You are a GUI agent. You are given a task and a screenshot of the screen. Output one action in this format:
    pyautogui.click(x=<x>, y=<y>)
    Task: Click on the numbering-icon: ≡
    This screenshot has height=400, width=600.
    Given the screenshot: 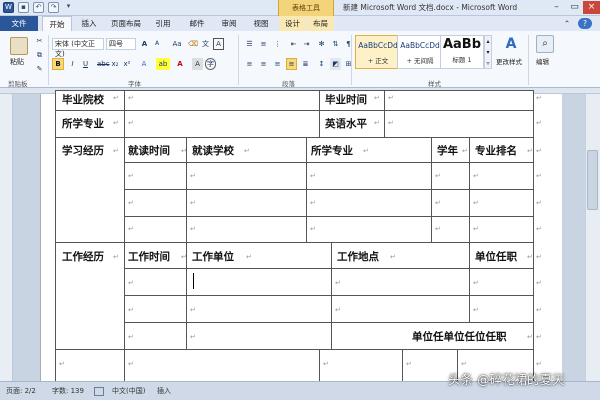 What is the action you would take?
    pyautogui.click(x=263, y=44)
    